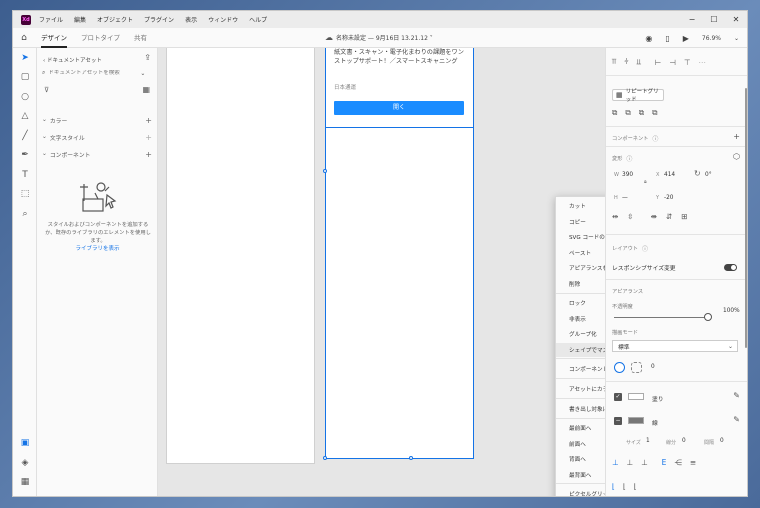  Describe the element at coordinates (645, 182) in the screenshot. I see `lock-aspect-icon: 🔒︎` at that location.